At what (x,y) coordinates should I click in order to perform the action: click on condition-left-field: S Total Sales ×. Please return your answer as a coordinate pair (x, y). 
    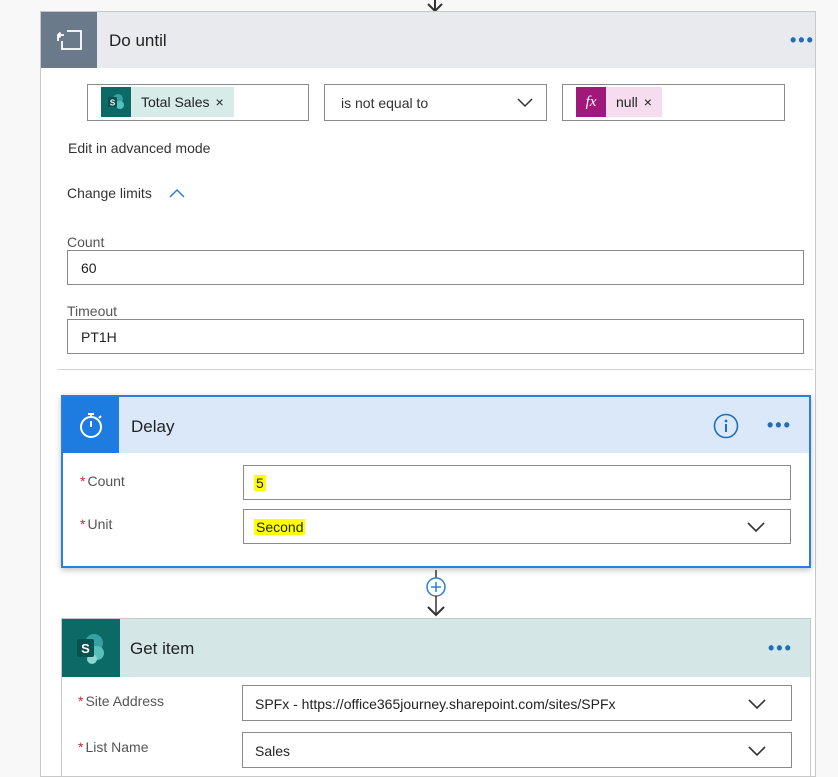
    Looking at the image, I should click on (198, 102).